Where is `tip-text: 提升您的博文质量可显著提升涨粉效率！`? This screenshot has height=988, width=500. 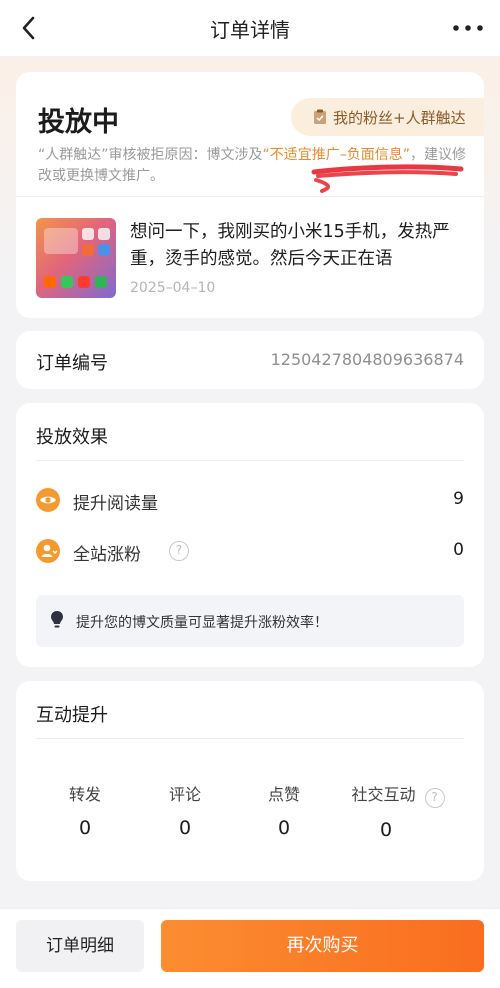
tip-text: 提升您的博文质量可显著提升涨粉效率！ is located at coordinates (202, 623).